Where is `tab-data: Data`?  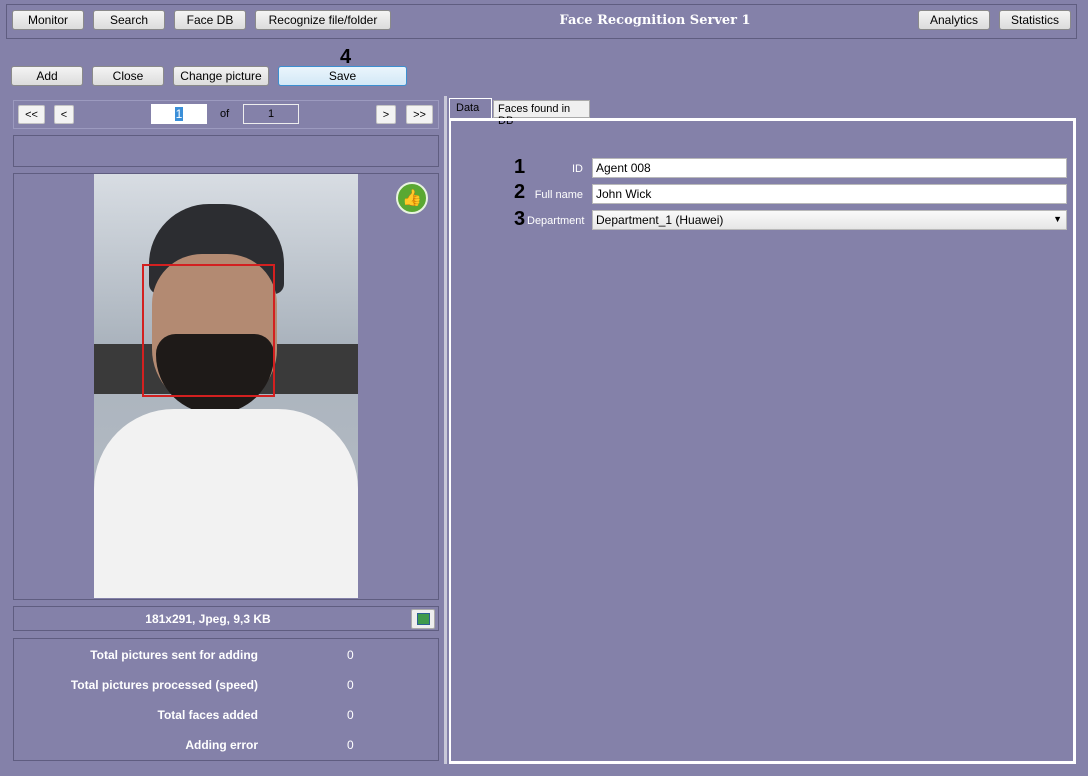
tab-data: Data is located at coordinates (470, 108).